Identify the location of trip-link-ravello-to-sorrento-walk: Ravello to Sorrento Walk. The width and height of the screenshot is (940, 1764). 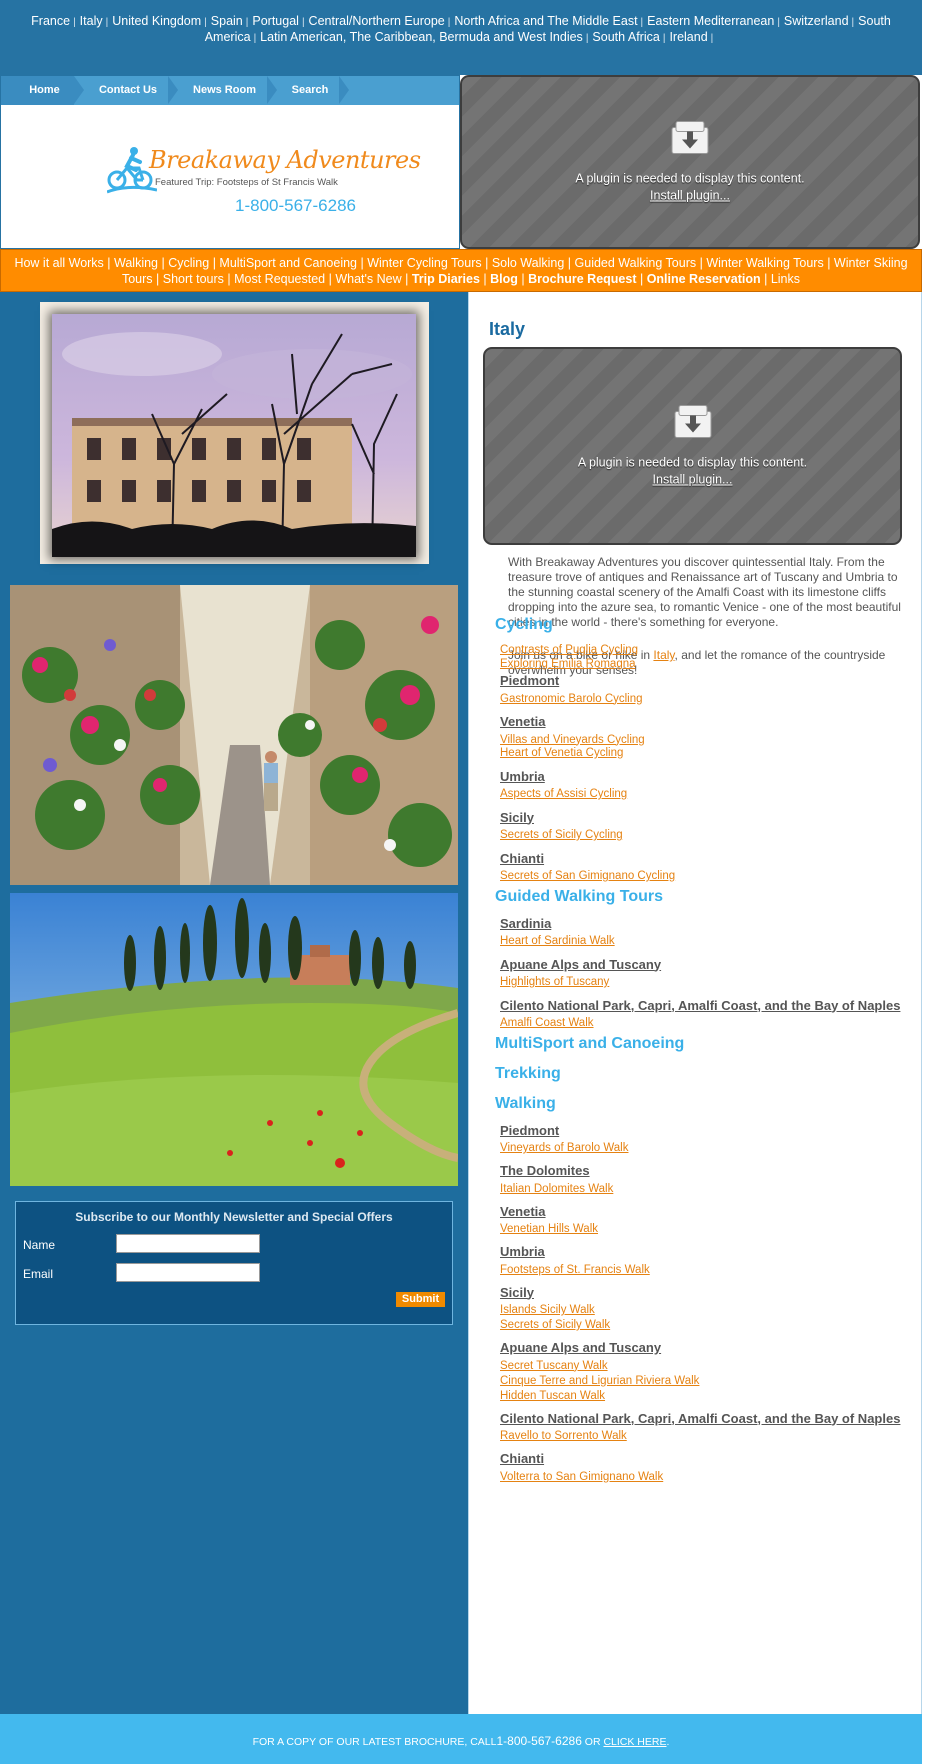
(563, 1436).